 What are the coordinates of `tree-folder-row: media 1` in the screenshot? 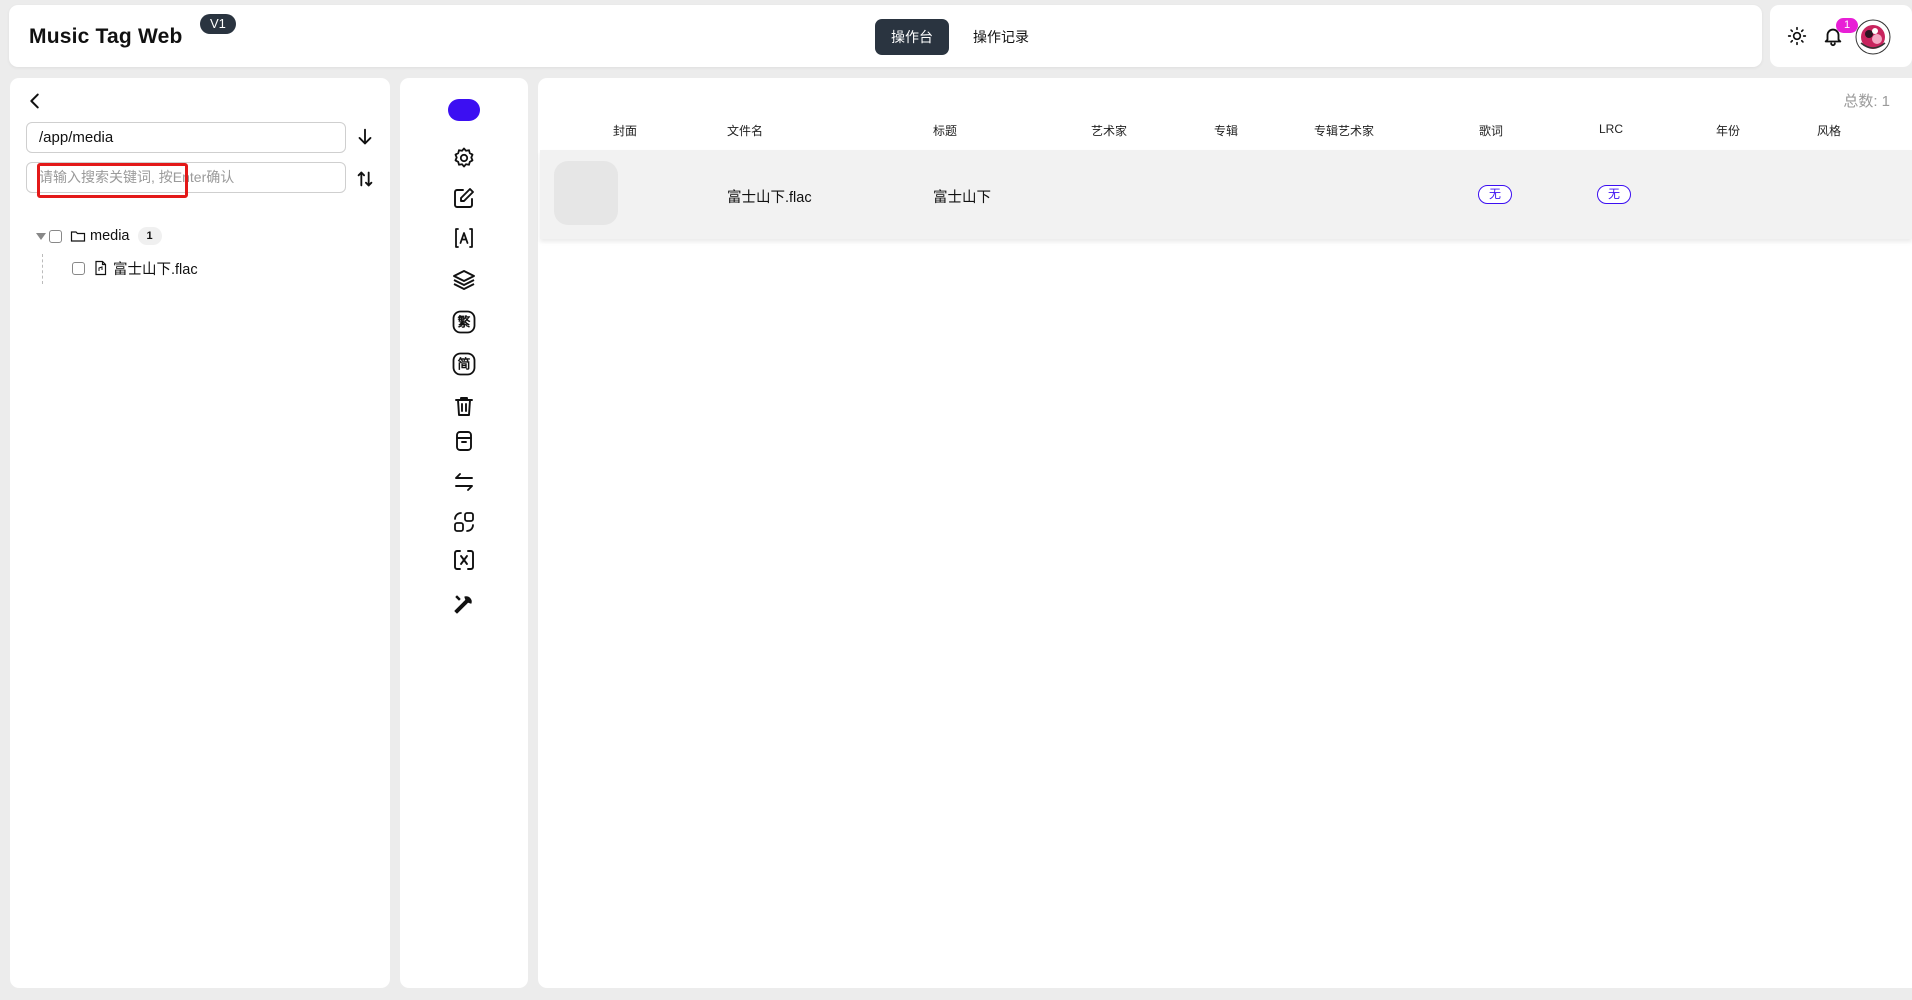 It's located at (99, 236).